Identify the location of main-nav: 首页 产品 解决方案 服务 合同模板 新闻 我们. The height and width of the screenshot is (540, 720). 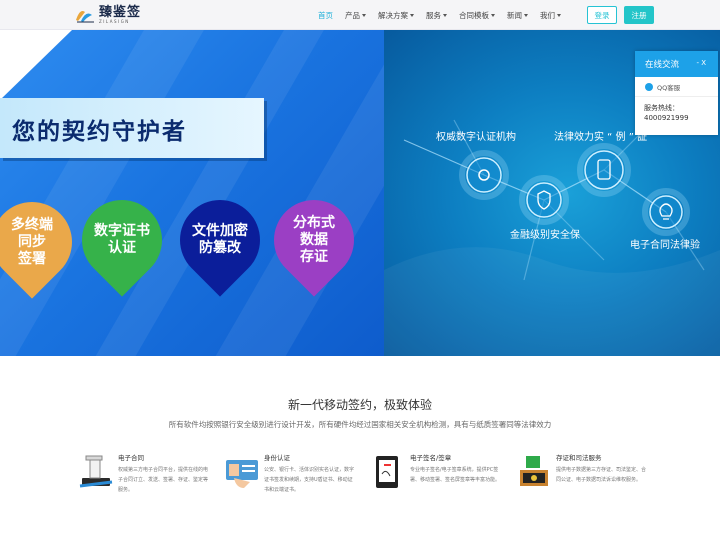
(445, 15).